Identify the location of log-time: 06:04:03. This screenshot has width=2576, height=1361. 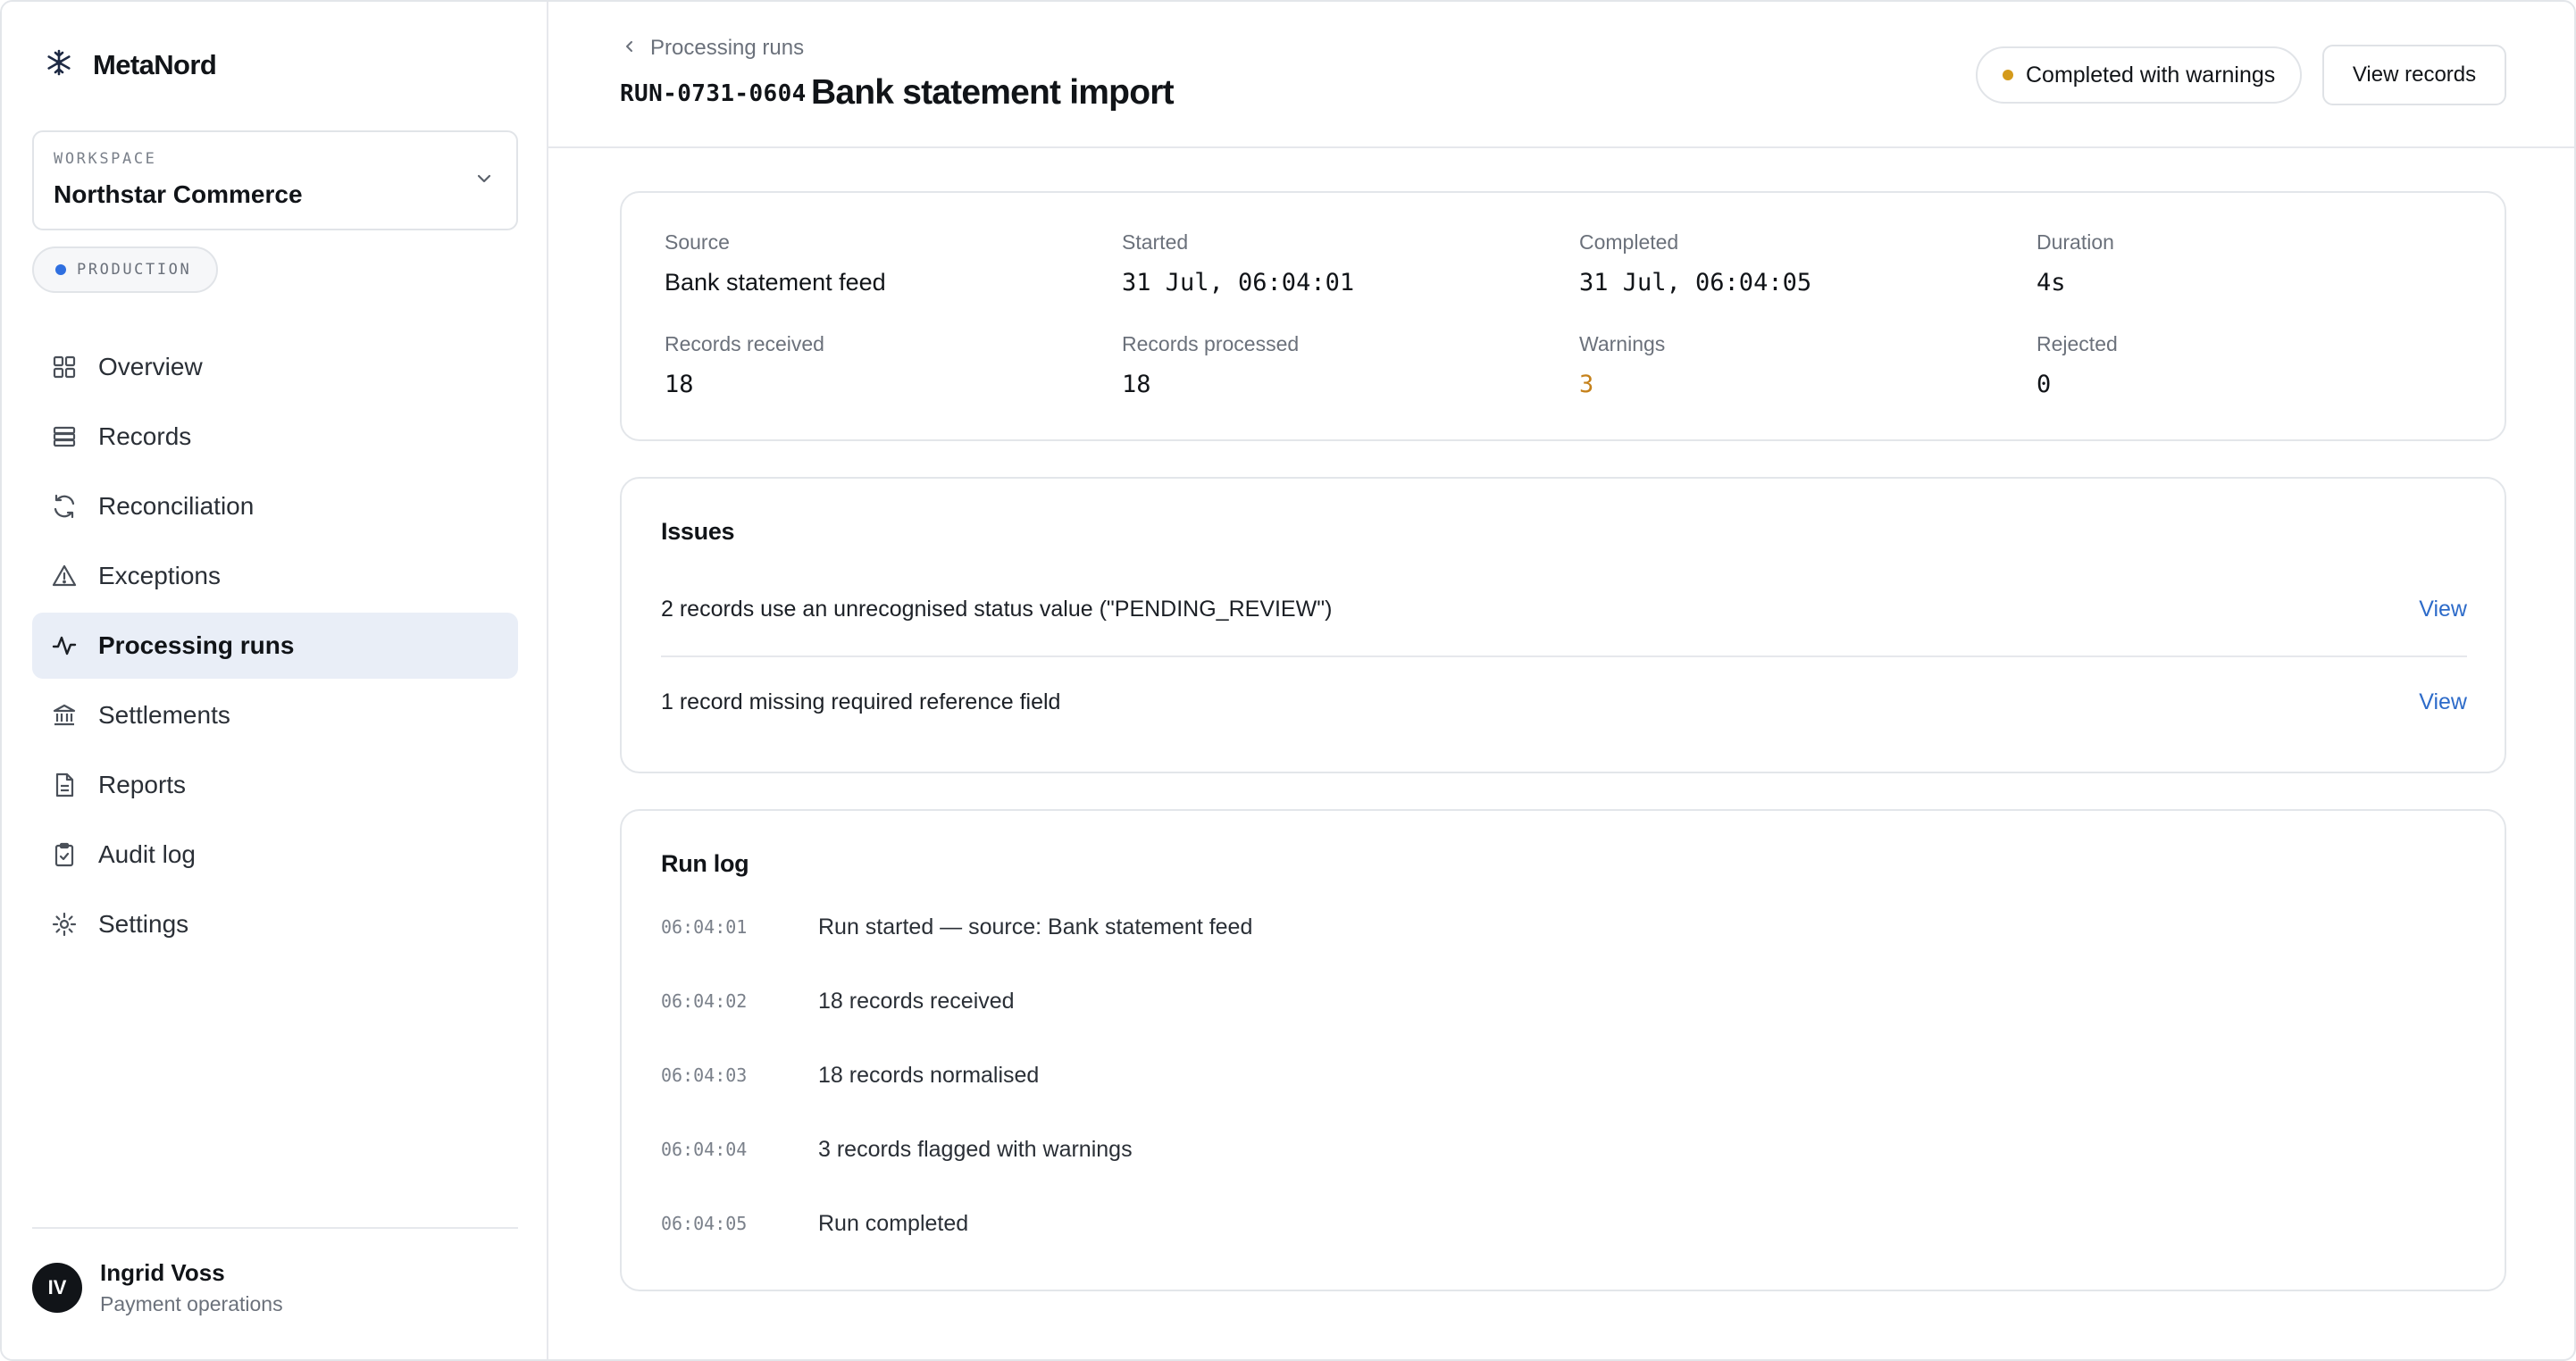
(705, 1075).